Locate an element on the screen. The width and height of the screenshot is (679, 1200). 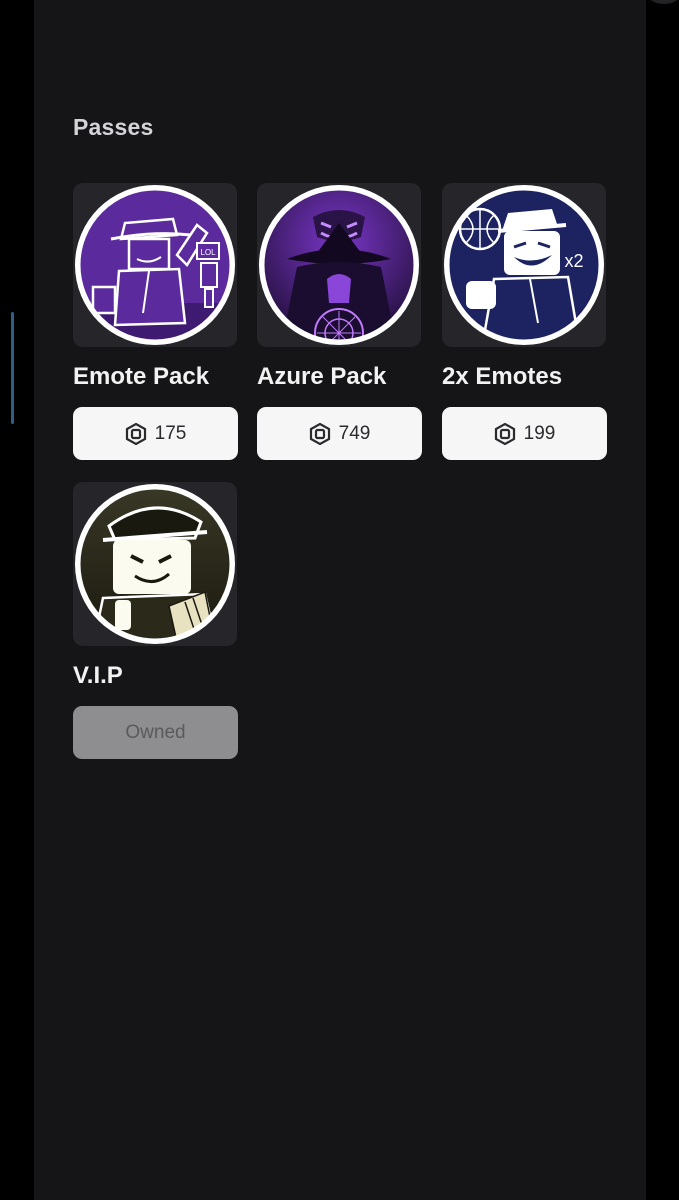
buy-button-2x-emotes: 199 is located at coordinates (524, 433).